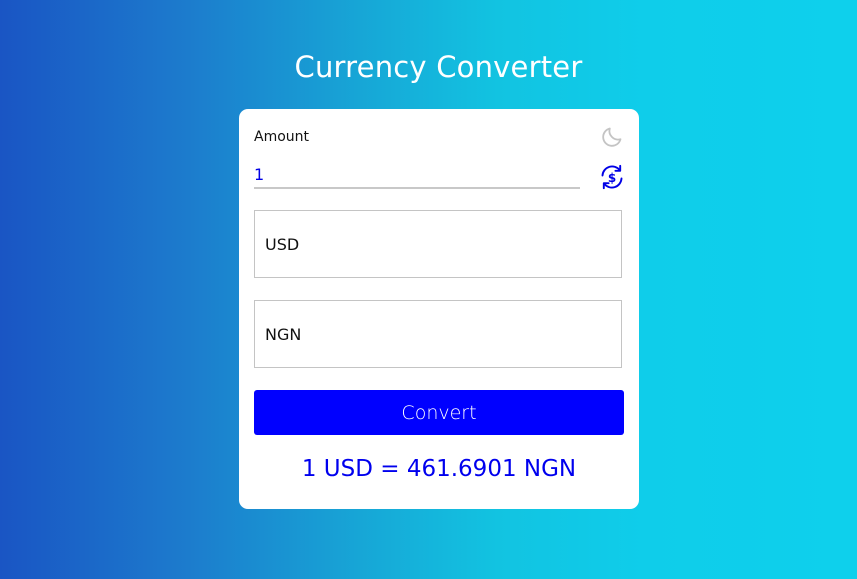 The image size is (857, 579). I want to click on conversion-result: 1 USD = 461.6901 NGN, so click(439, 469).